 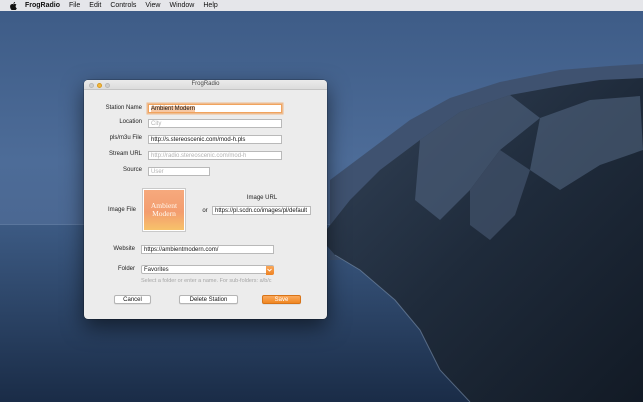 I want to click on image-url-field: https://pl.scdn.co/images/pl/default, so click(x=261, y=210).